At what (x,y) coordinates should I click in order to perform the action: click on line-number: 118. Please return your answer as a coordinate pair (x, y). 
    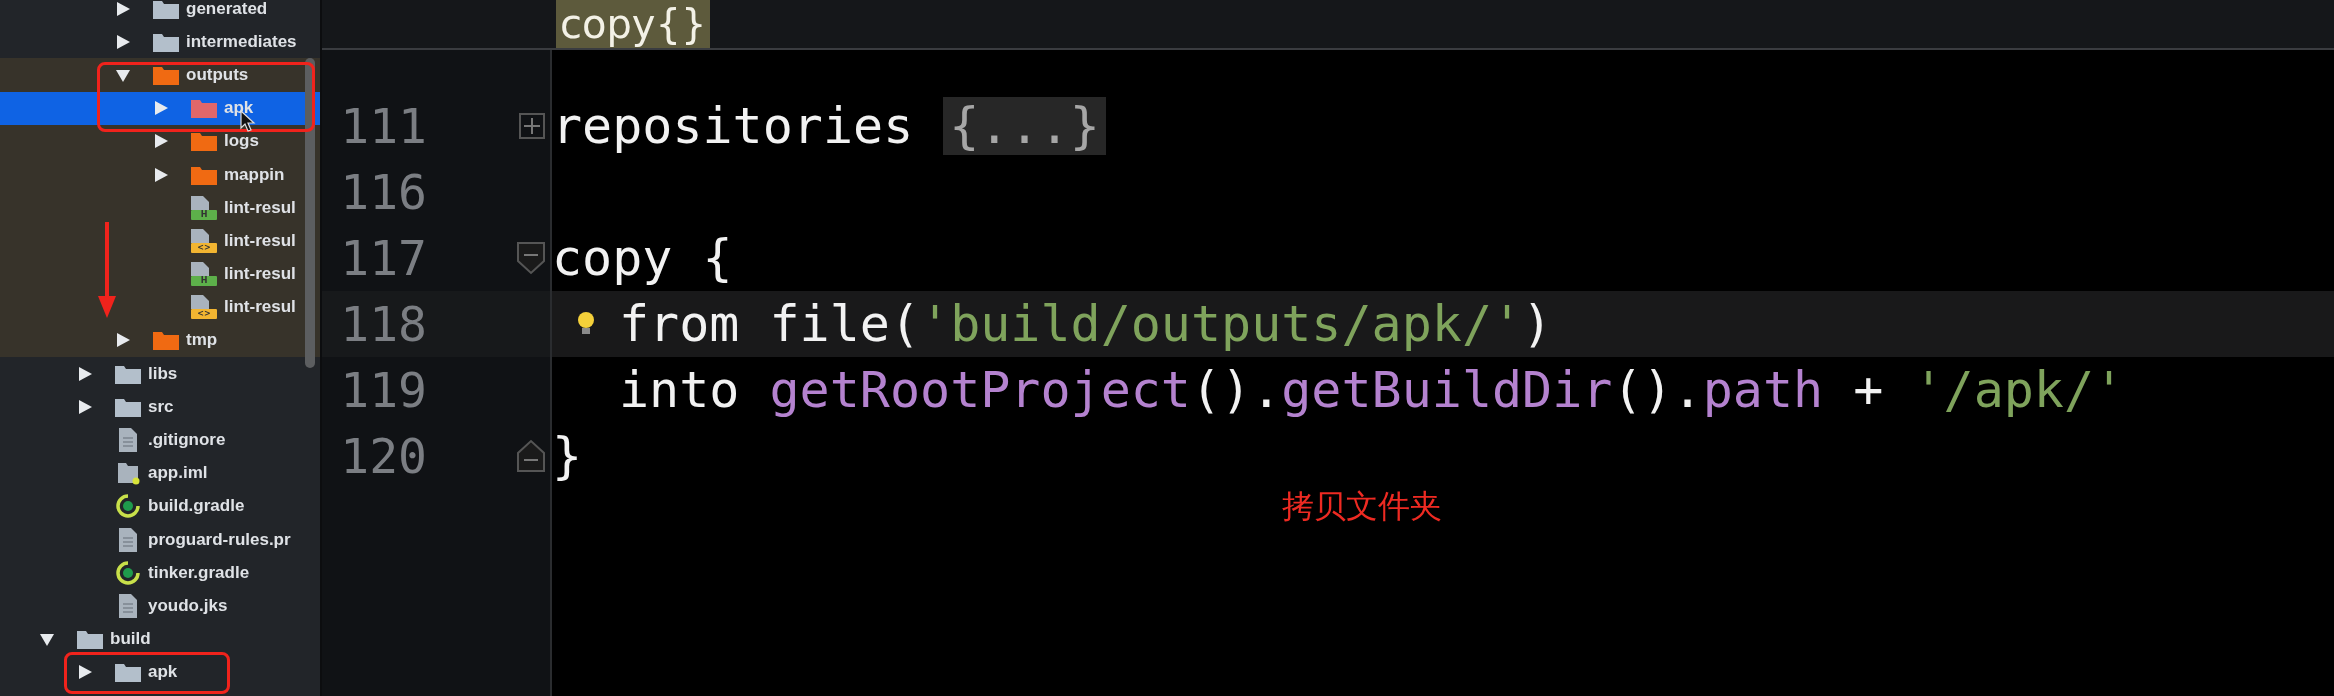
    Looking at the image, I should click on (383, 324).